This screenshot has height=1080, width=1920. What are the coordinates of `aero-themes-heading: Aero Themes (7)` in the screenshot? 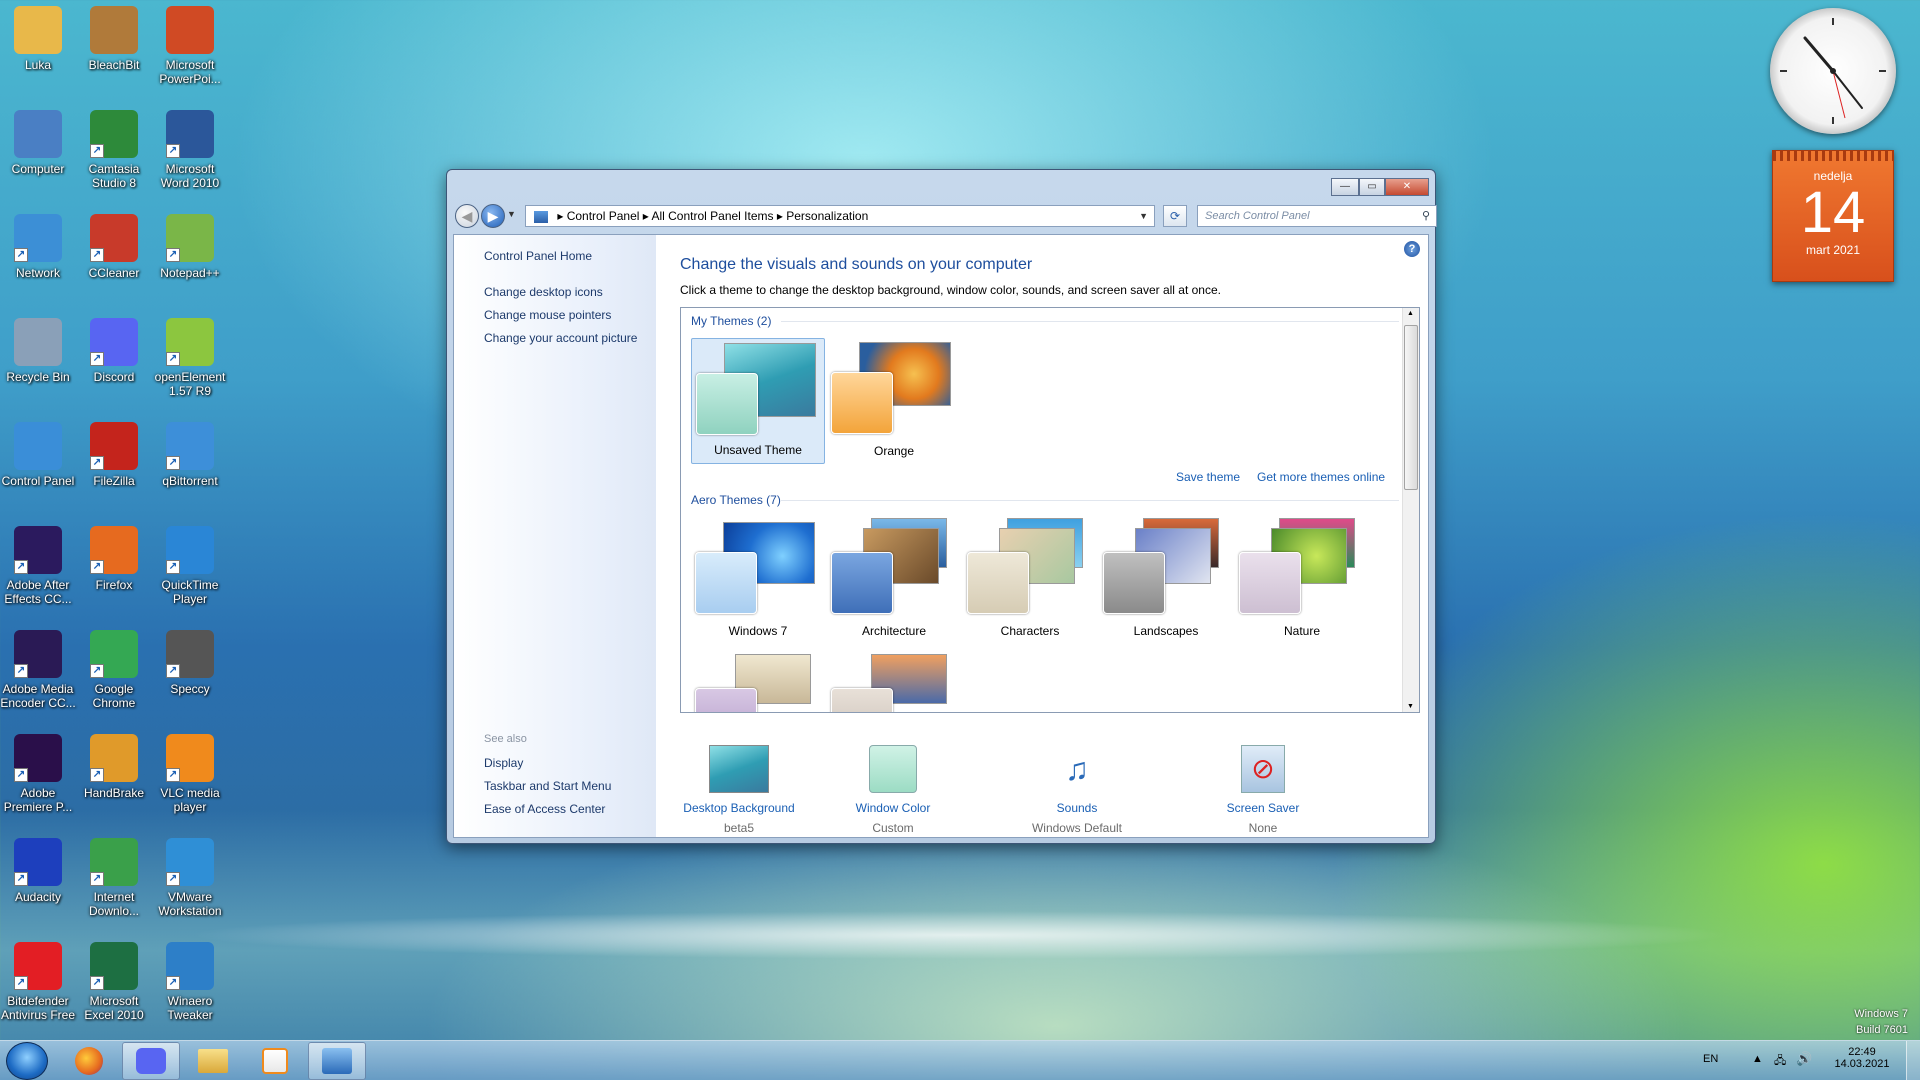 It's located at (736, 500).